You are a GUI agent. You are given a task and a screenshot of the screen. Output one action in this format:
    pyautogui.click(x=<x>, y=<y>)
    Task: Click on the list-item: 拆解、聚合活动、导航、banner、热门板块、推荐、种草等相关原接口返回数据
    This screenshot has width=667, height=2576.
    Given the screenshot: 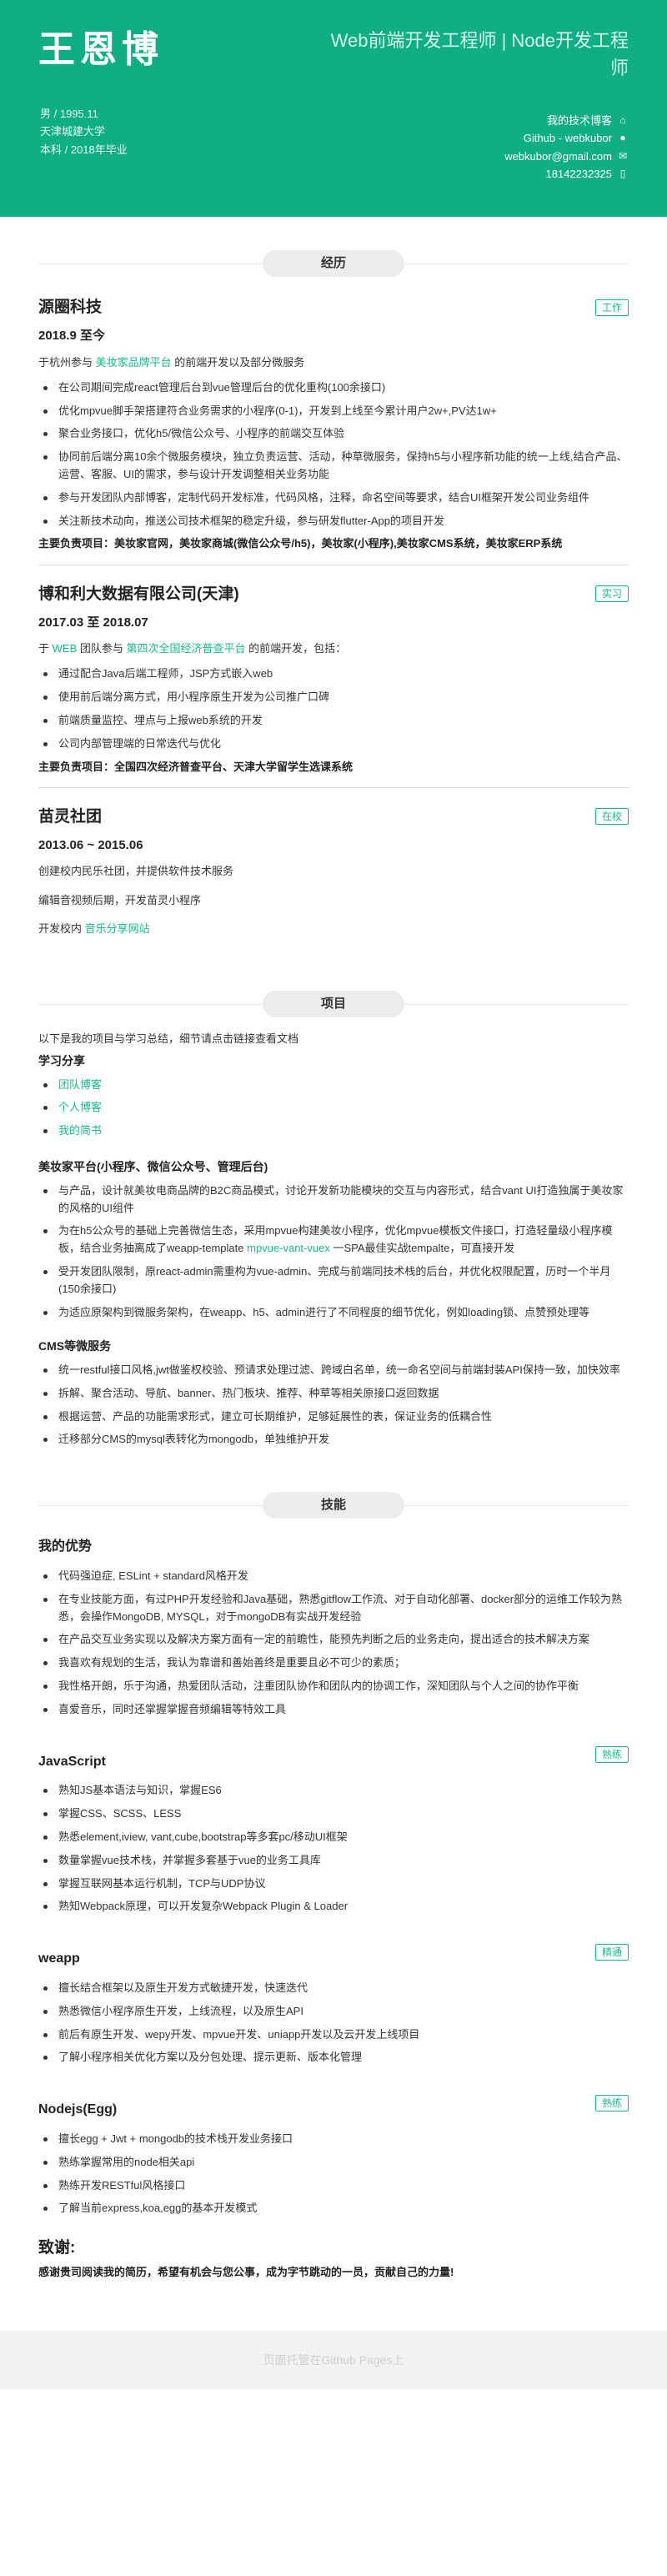 What is the action you would take?
    pyautogui.click(x=333, y=1394)
    